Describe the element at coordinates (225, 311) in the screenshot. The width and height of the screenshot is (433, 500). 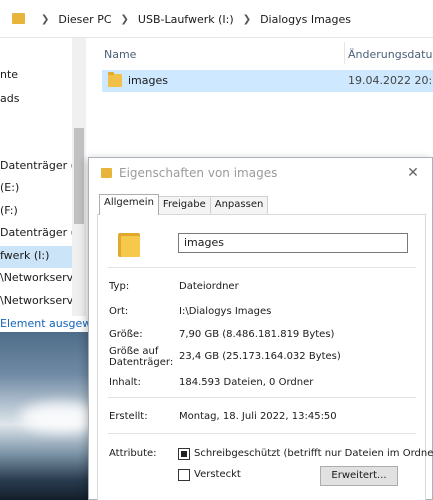
I see `location-value: I:\Dialogys Images` at that location.